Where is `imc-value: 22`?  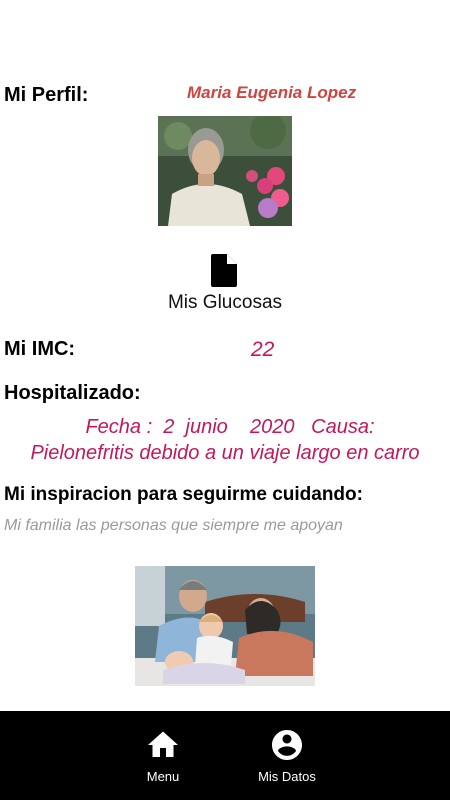 imc-value: 22 is located at coordinates (263, 349).